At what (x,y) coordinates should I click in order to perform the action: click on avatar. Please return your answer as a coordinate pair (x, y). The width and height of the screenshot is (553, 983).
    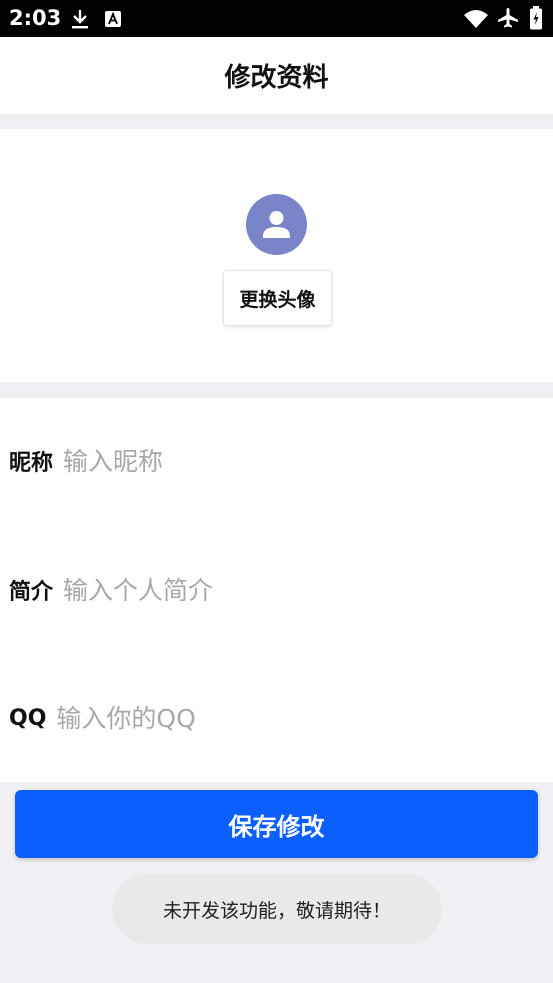
    Looking at the image, I should click on (276, 224).